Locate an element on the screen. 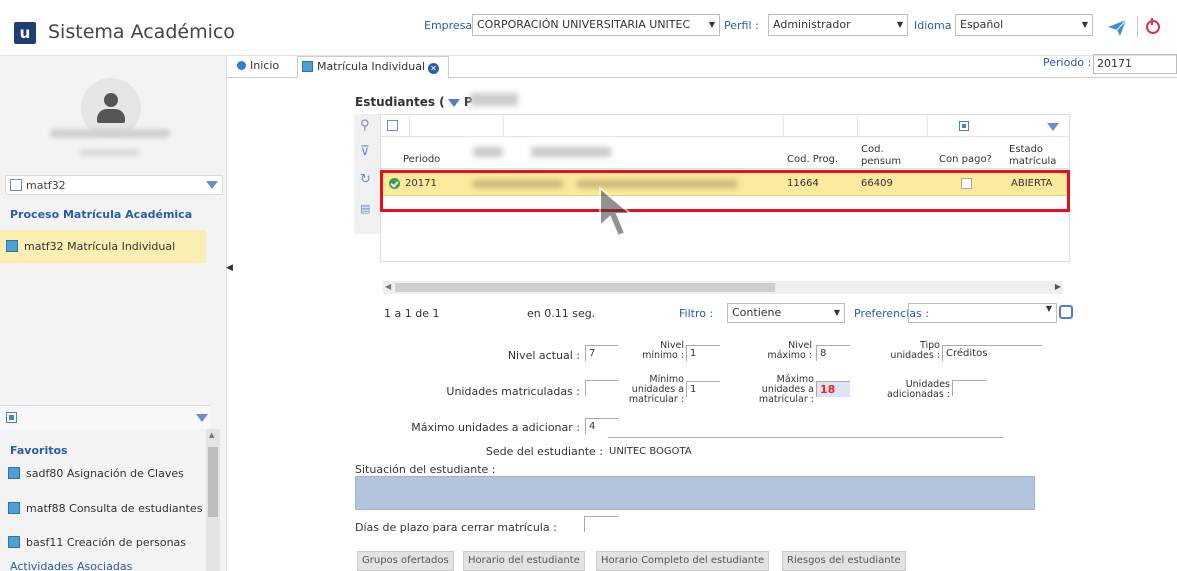  tab-bar: Inicio Matrícula Individual ✕ is located at coordinates (702, 67).